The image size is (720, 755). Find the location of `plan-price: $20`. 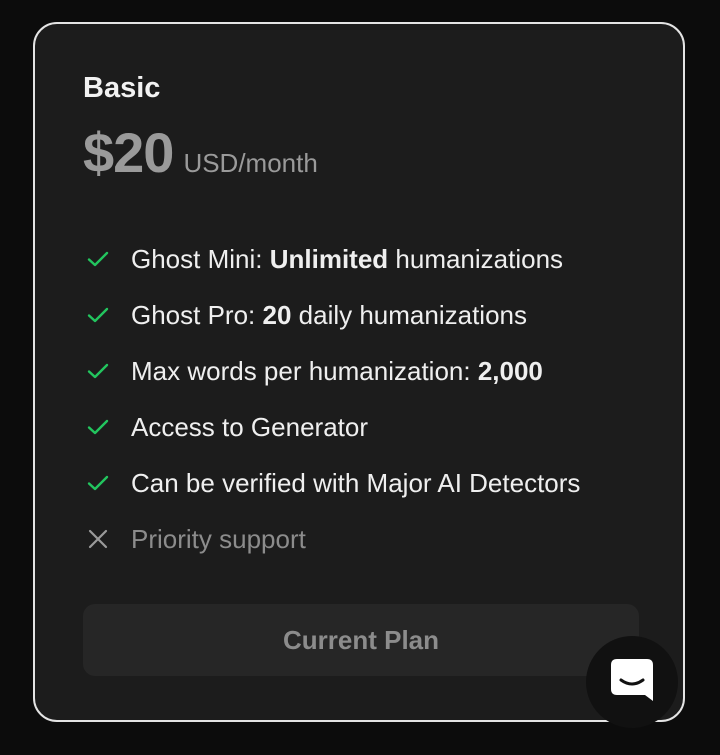

plan-price: $20 is located at coordinates (128, 152).